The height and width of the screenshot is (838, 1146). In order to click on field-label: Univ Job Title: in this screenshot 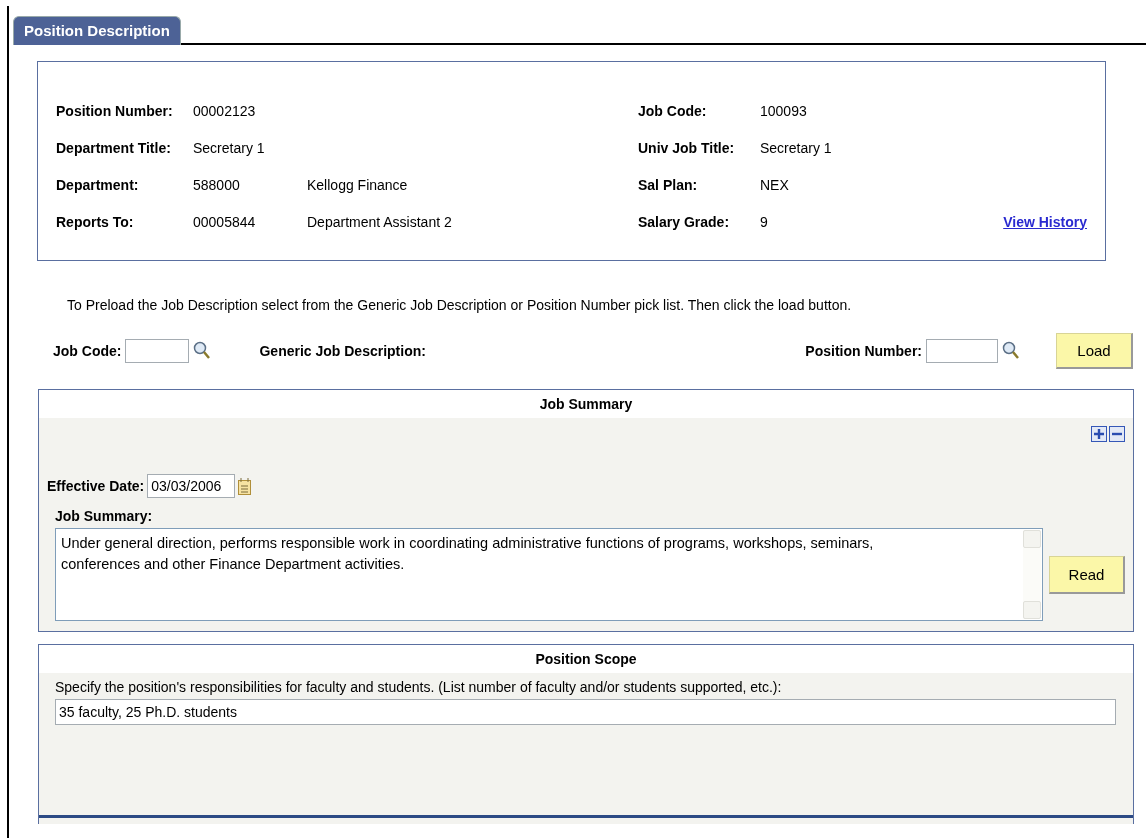, I will do `click(687, 147)`.